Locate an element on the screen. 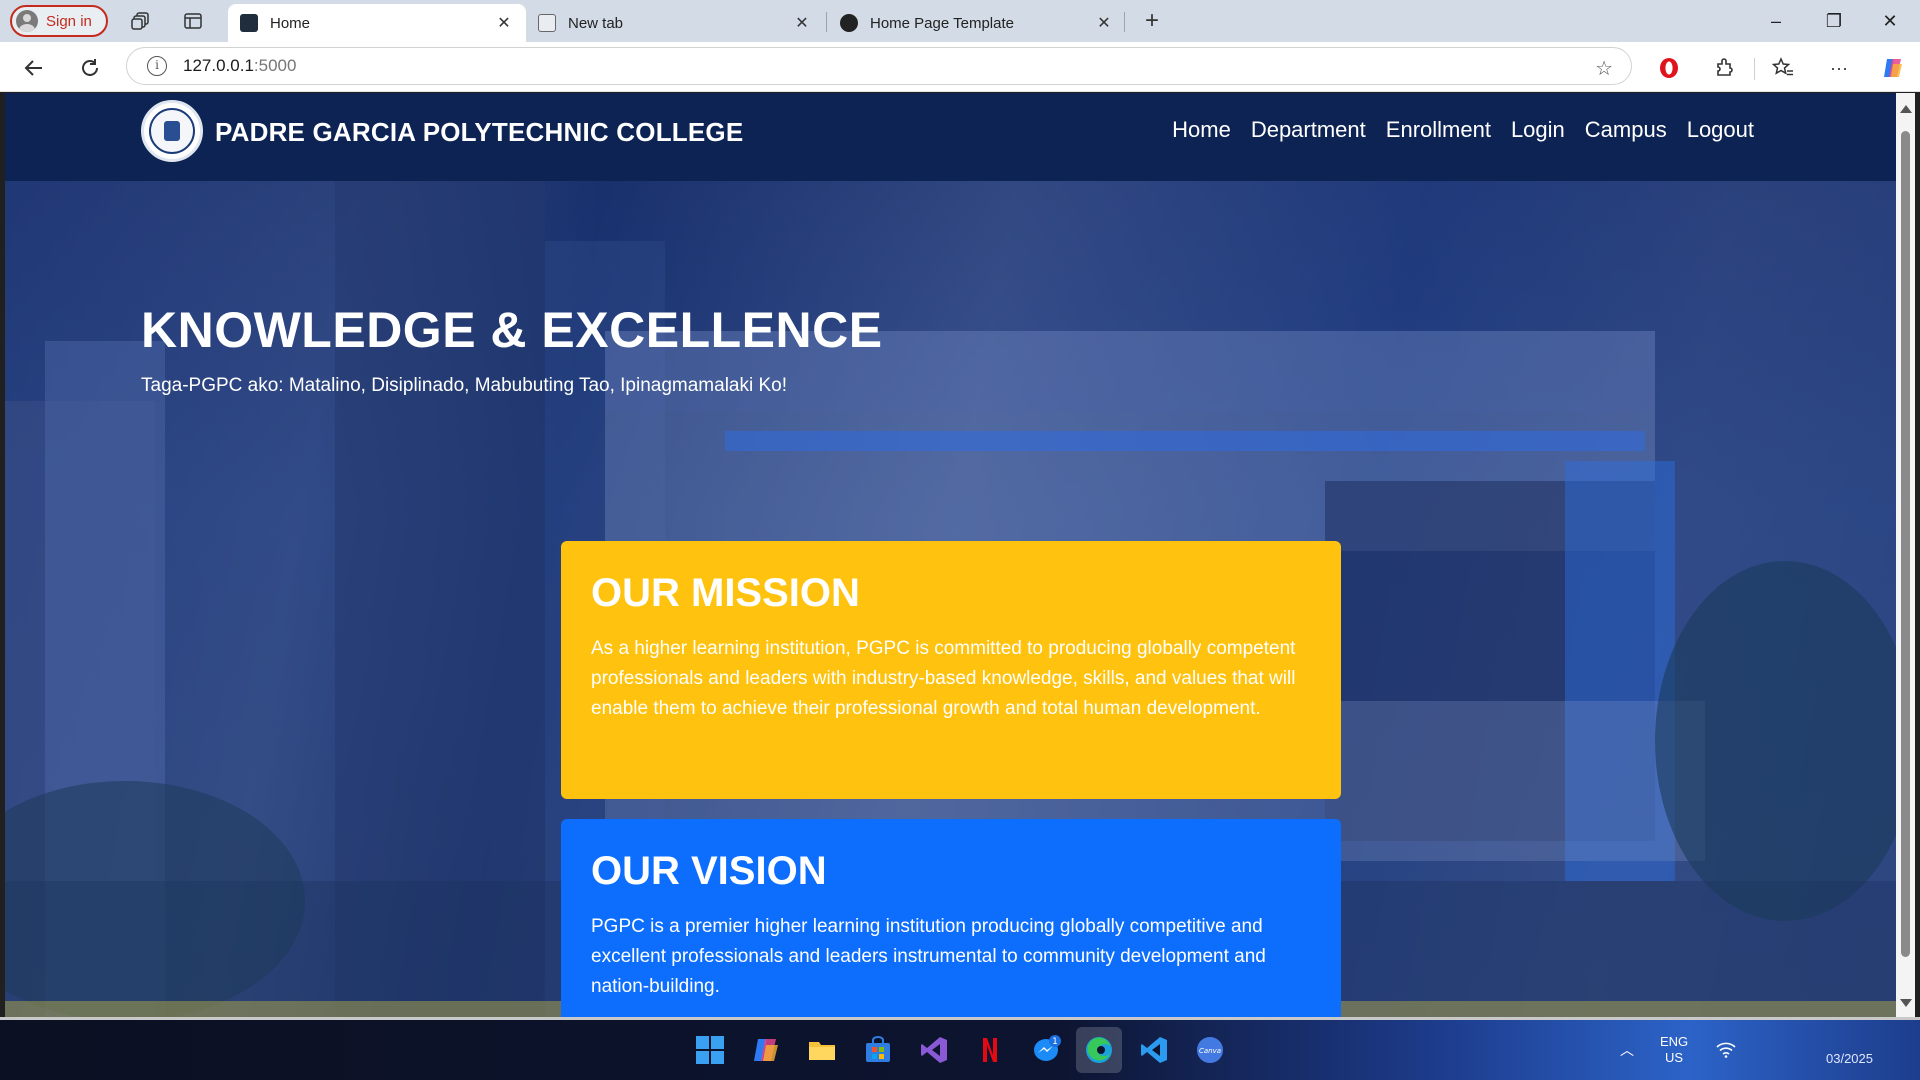 The image size is (1920, 1080). nav-link-home: Home is located at coordinates (1201, 130).